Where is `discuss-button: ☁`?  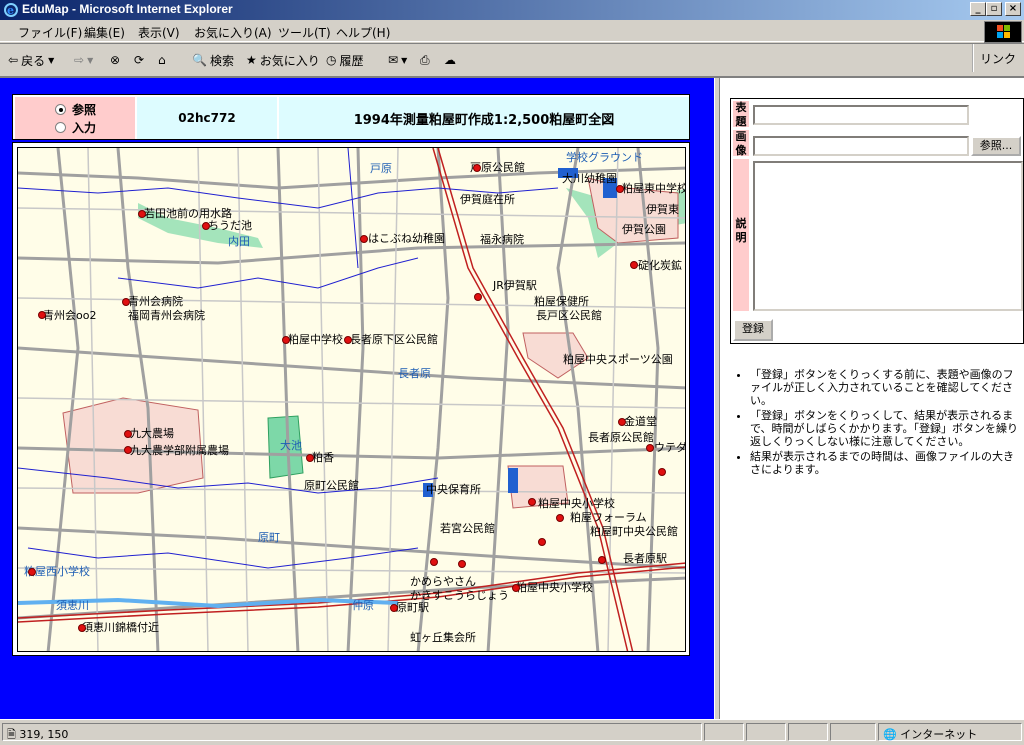 discuss-button: ☁ is located at coordinates (450, 60).